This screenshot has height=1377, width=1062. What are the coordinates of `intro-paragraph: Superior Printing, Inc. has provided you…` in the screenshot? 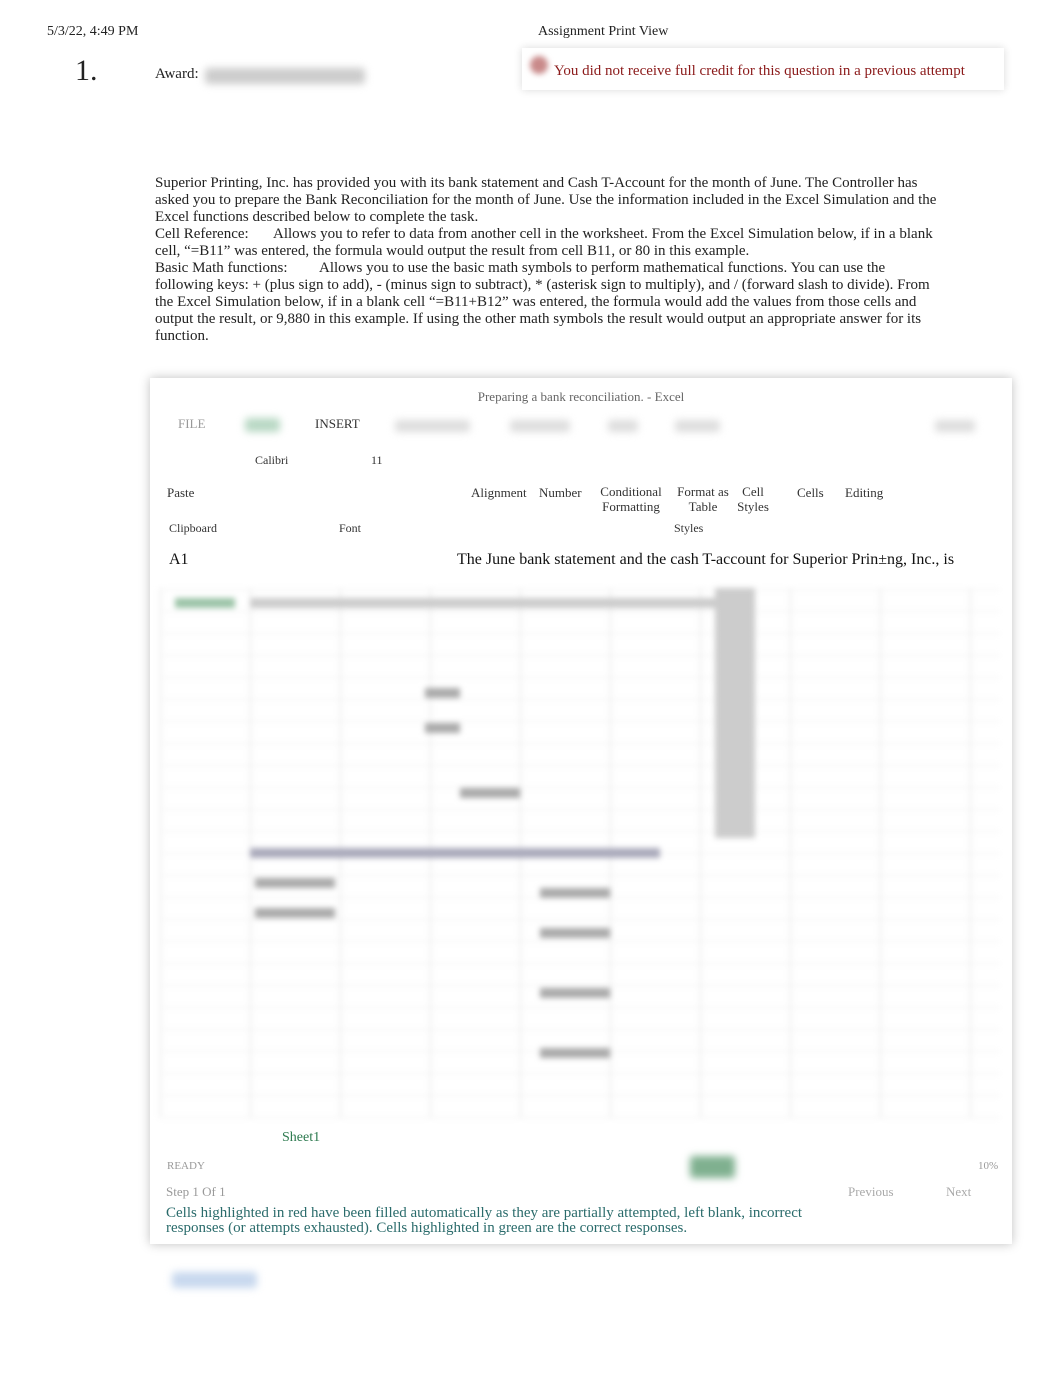 It's located at (546, 200).